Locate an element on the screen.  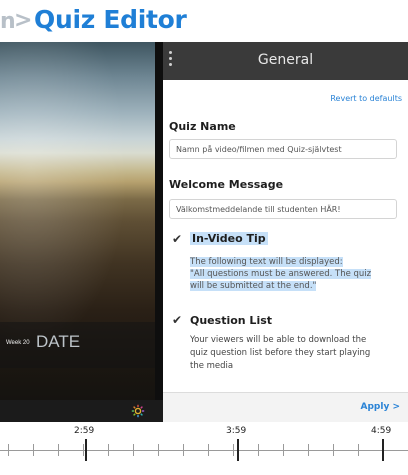
date-label: DATE is located at coordinates (58, 341).